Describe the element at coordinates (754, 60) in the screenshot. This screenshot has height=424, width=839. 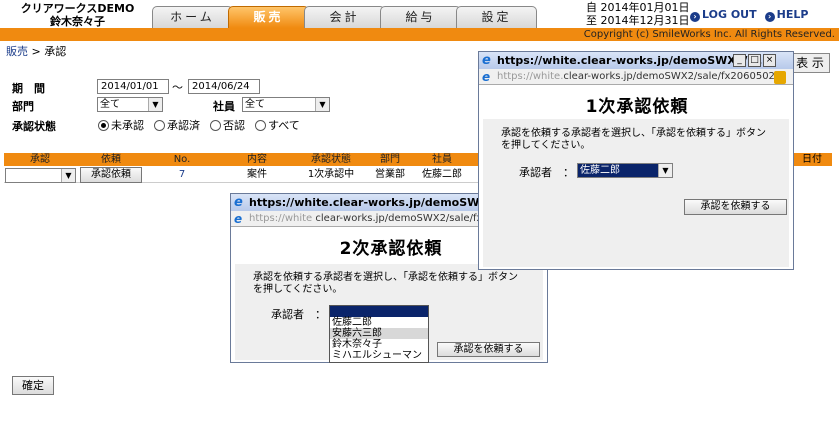
I see `maximize-button: □` at that location.